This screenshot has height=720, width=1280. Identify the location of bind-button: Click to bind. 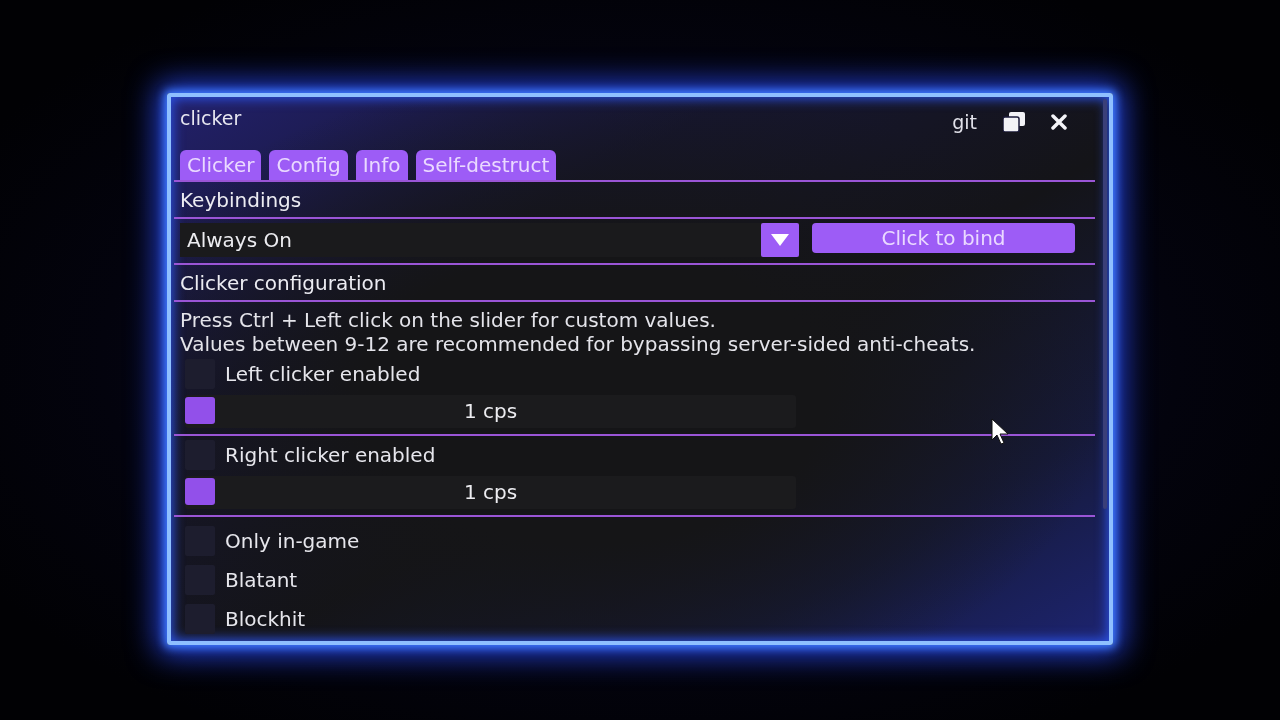
(943, 238).